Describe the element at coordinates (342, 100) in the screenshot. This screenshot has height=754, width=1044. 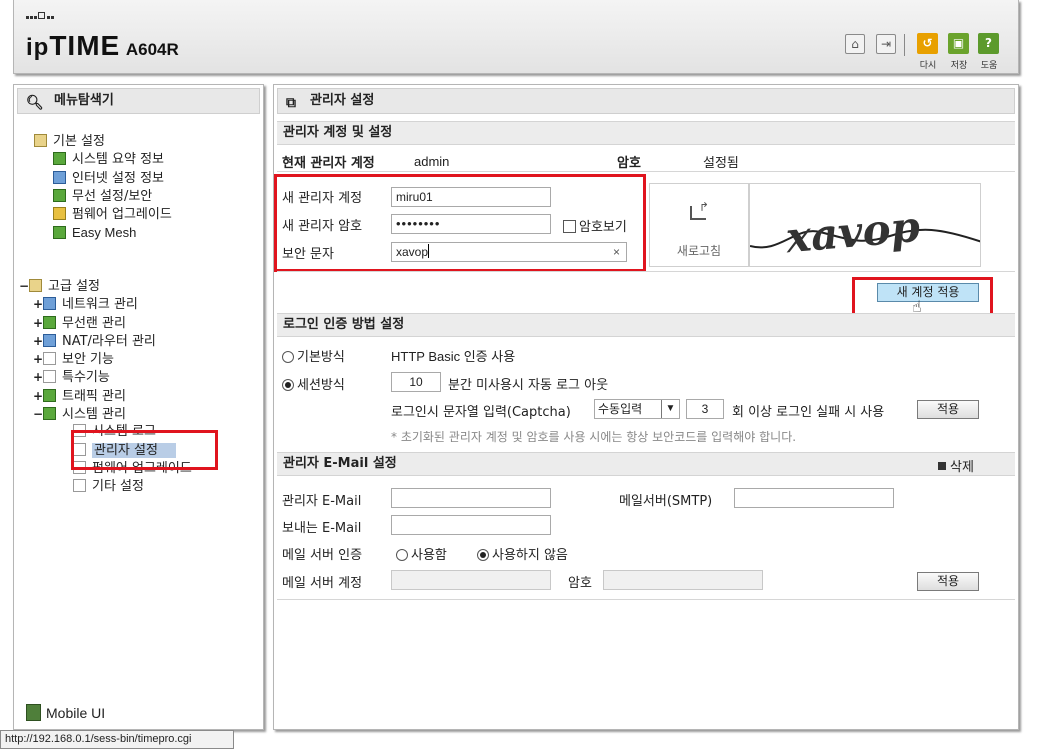
I see `page-title: 관리자 설정` at that location.